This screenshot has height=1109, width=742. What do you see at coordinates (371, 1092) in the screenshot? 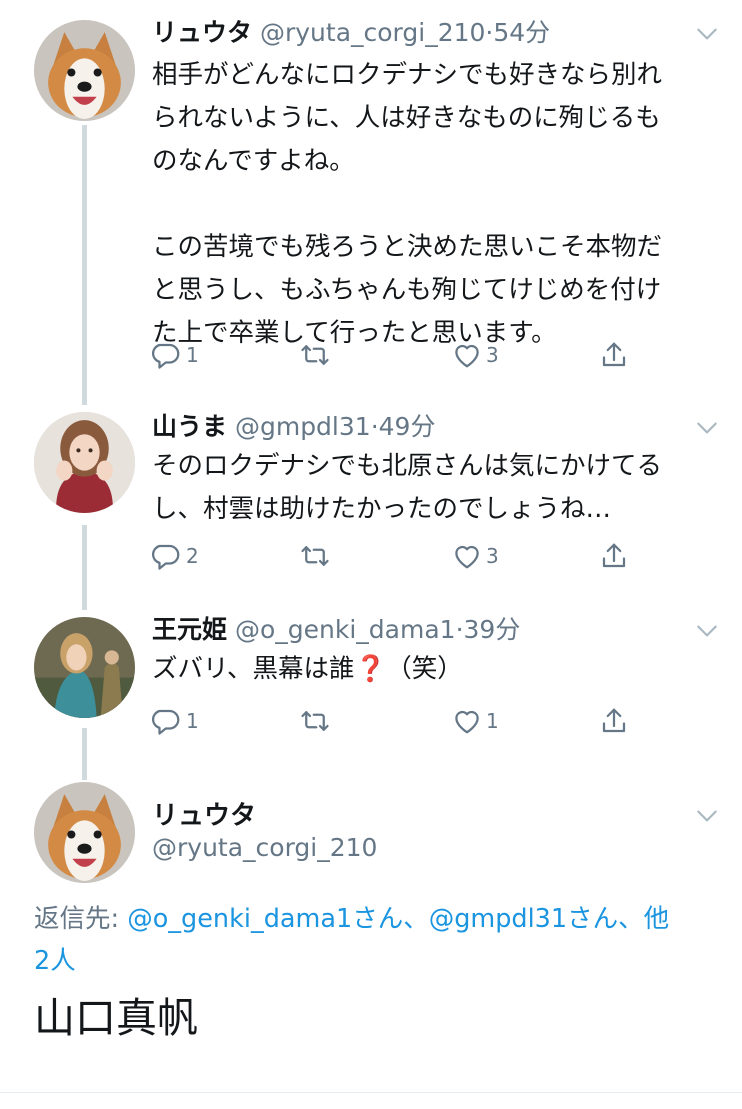
I see `divider` at bounding box center [371, 1092].